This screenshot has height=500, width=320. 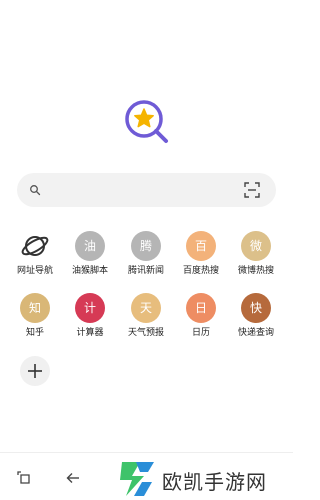 What do you see at coordinates (146, 308) in the screenshot?
I see `weather-icon: 天` at bounding box center [146, 308].